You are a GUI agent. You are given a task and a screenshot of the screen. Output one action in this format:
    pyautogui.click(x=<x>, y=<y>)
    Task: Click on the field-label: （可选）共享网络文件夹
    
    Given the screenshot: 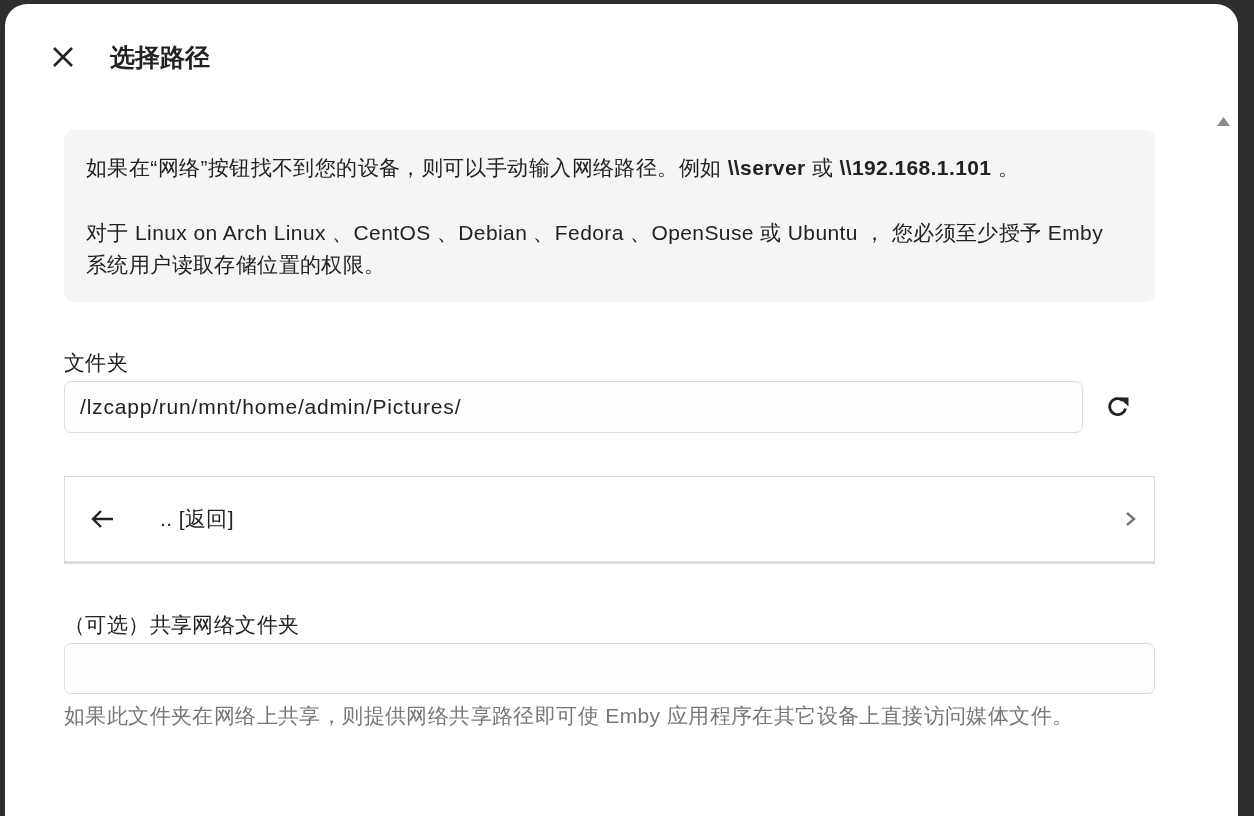 What is the action you would take?
    pyautogui.click(x=182, y=625)
    